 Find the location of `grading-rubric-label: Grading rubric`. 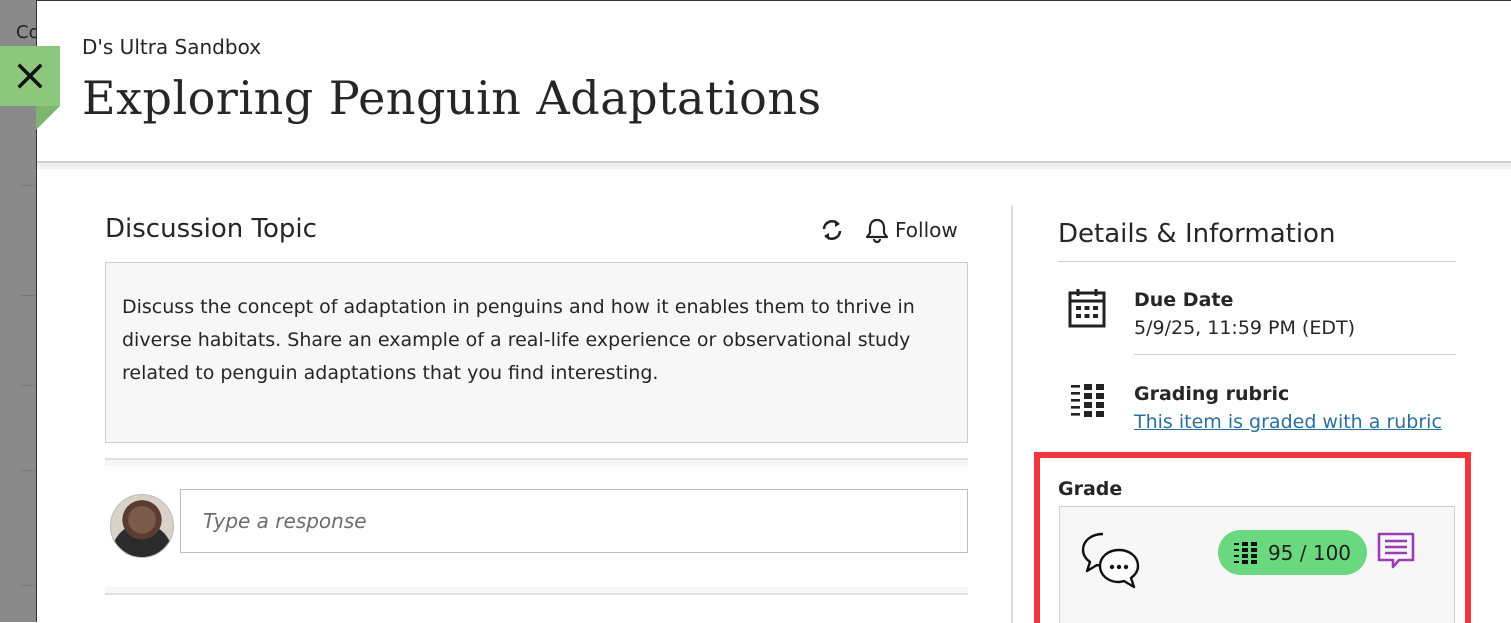

grading-rubric-label: Grading rubric is located at coordinates (1212, 394).